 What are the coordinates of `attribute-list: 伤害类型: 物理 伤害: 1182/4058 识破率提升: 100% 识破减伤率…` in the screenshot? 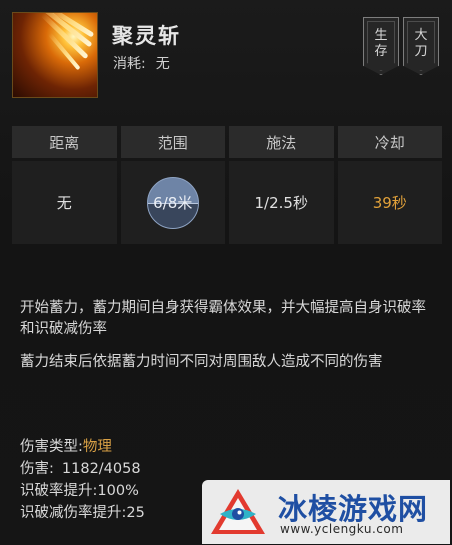 It's located at (82, 480).